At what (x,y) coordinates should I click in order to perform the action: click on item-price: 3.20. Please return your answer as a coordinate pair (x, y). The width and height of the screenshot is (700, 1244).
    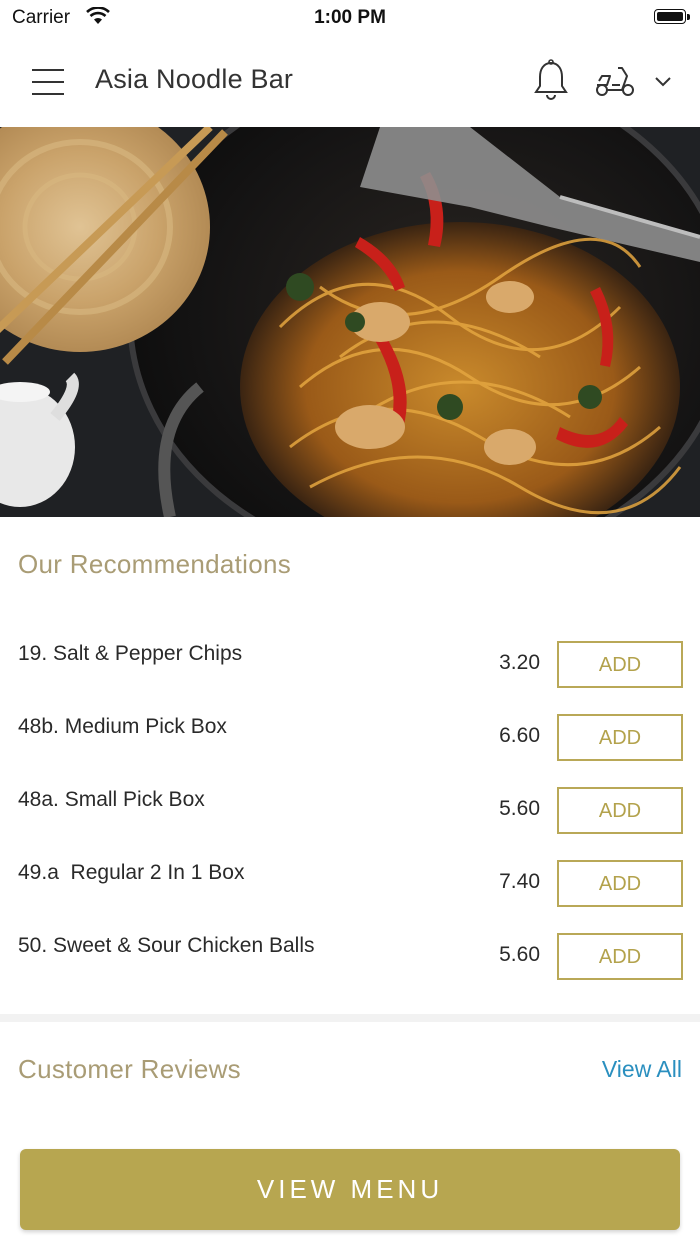
    Looking at the image, I should click on (519, 662).